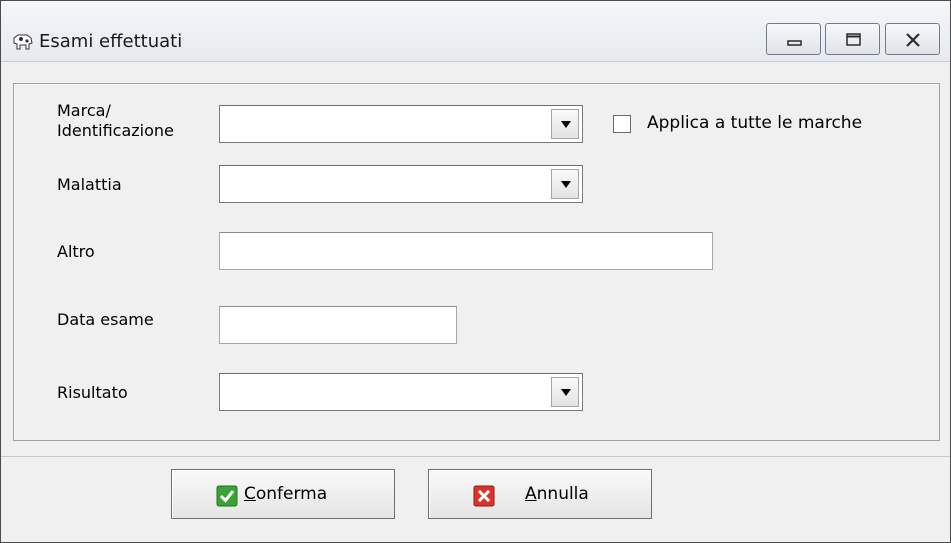  What do you see at coordinates (401, 124) in the screenshot?
I see `marca-combobox` at bounding box center [401, 124].